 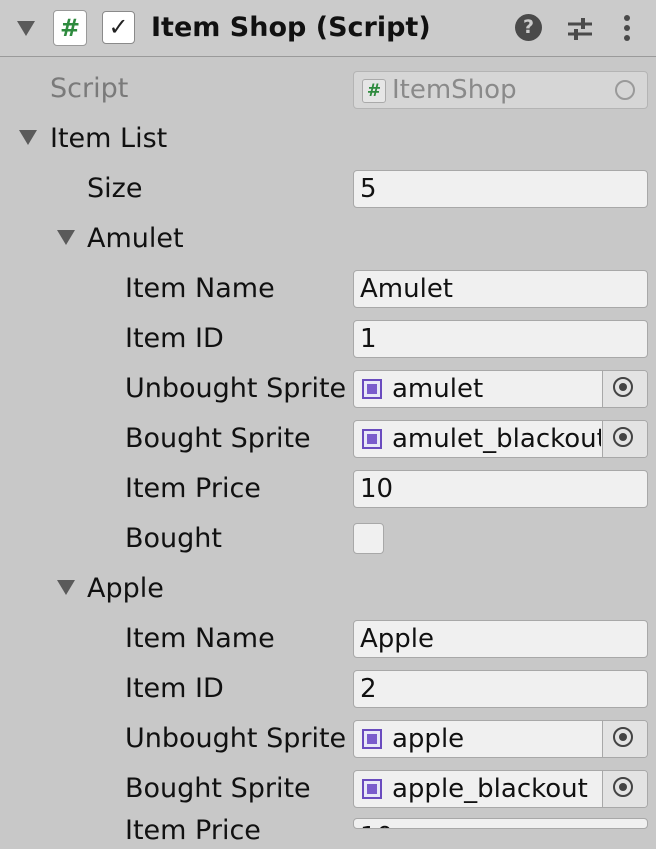 I want to click on bought-sprite-field: apple_blackout, so click(x=500, y=789).